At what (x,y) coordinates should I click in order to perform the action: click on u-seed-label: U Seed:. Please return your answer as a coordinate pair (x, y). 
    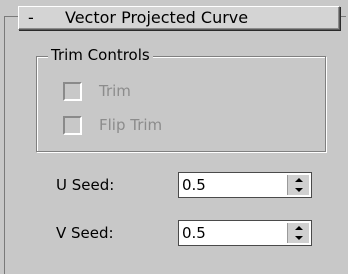
    Looking at the image, I should click on (85, 185).